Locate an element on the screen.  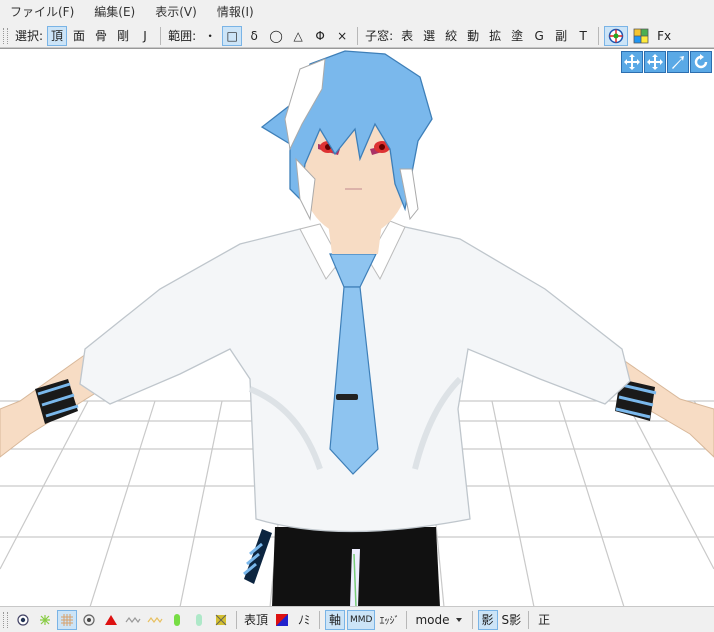
child-sub-button: 副 is located at coordinates (561, 36).